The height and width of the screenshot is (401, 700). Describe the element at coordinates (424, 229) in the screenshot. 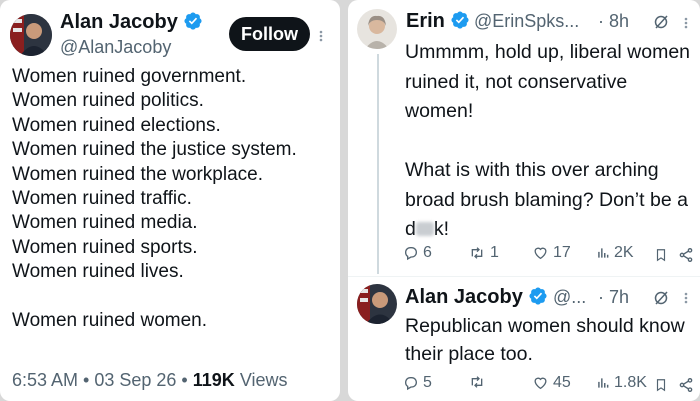

I see `censored-blur` at that location.